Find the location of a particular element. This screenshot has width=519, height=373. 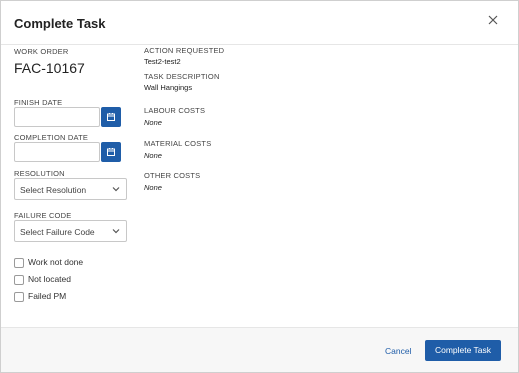

other-costs-label: OTHER COSTS is located at coordinates (172, 175).